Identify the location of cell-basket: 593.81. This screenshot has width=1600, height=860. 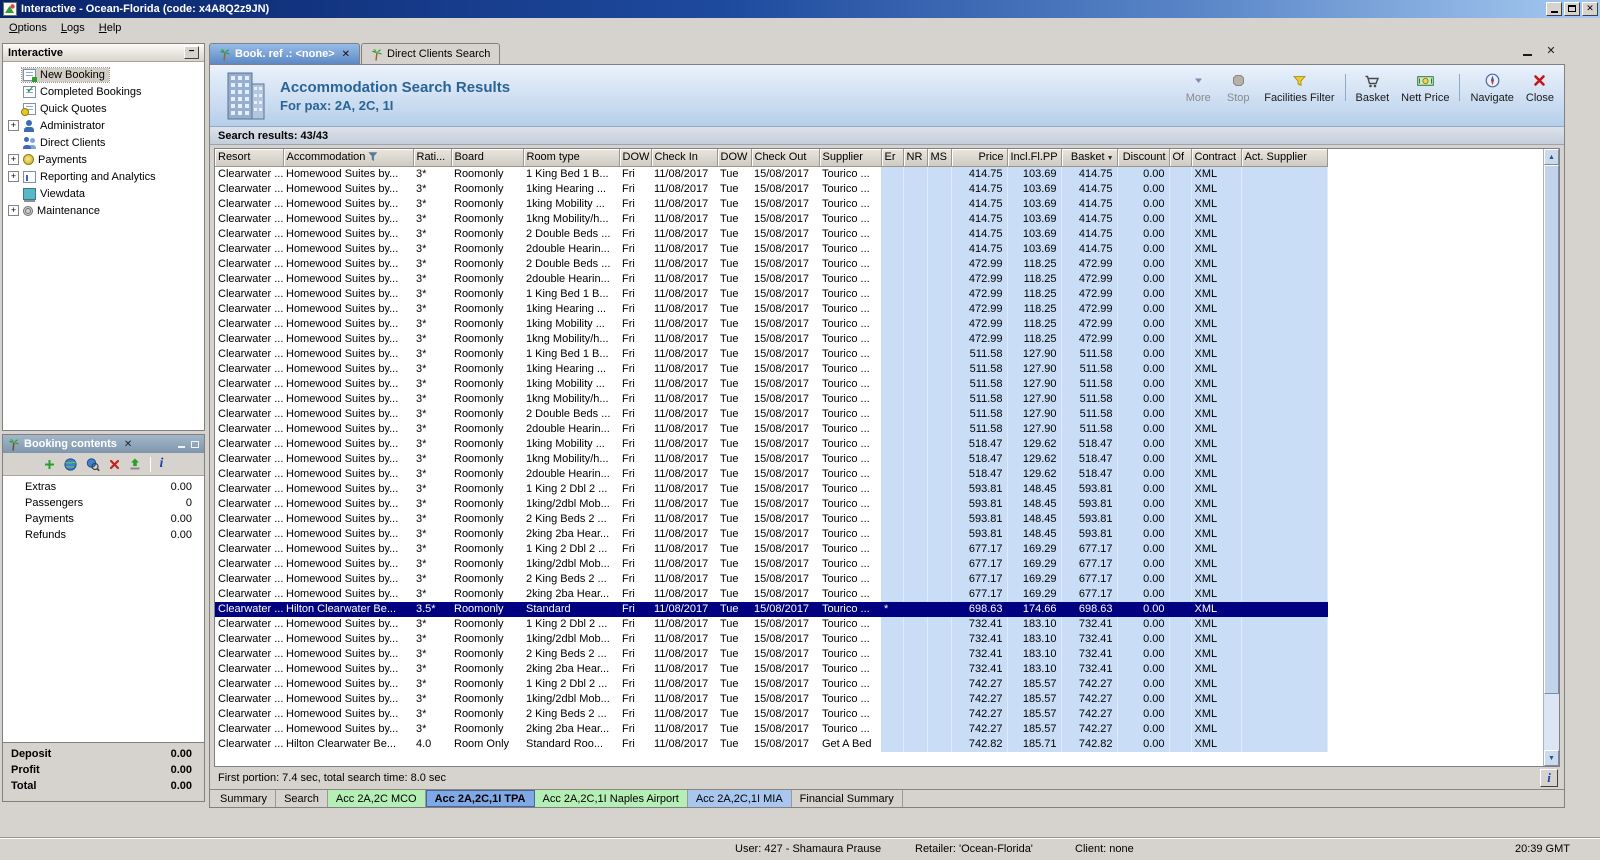
(1089, 504).